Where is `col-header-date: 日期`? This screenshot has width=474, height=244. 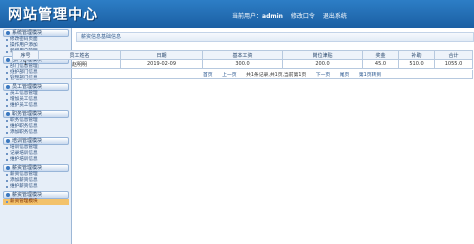
col-header-date: 日期 is located at coordinates (161, 55).